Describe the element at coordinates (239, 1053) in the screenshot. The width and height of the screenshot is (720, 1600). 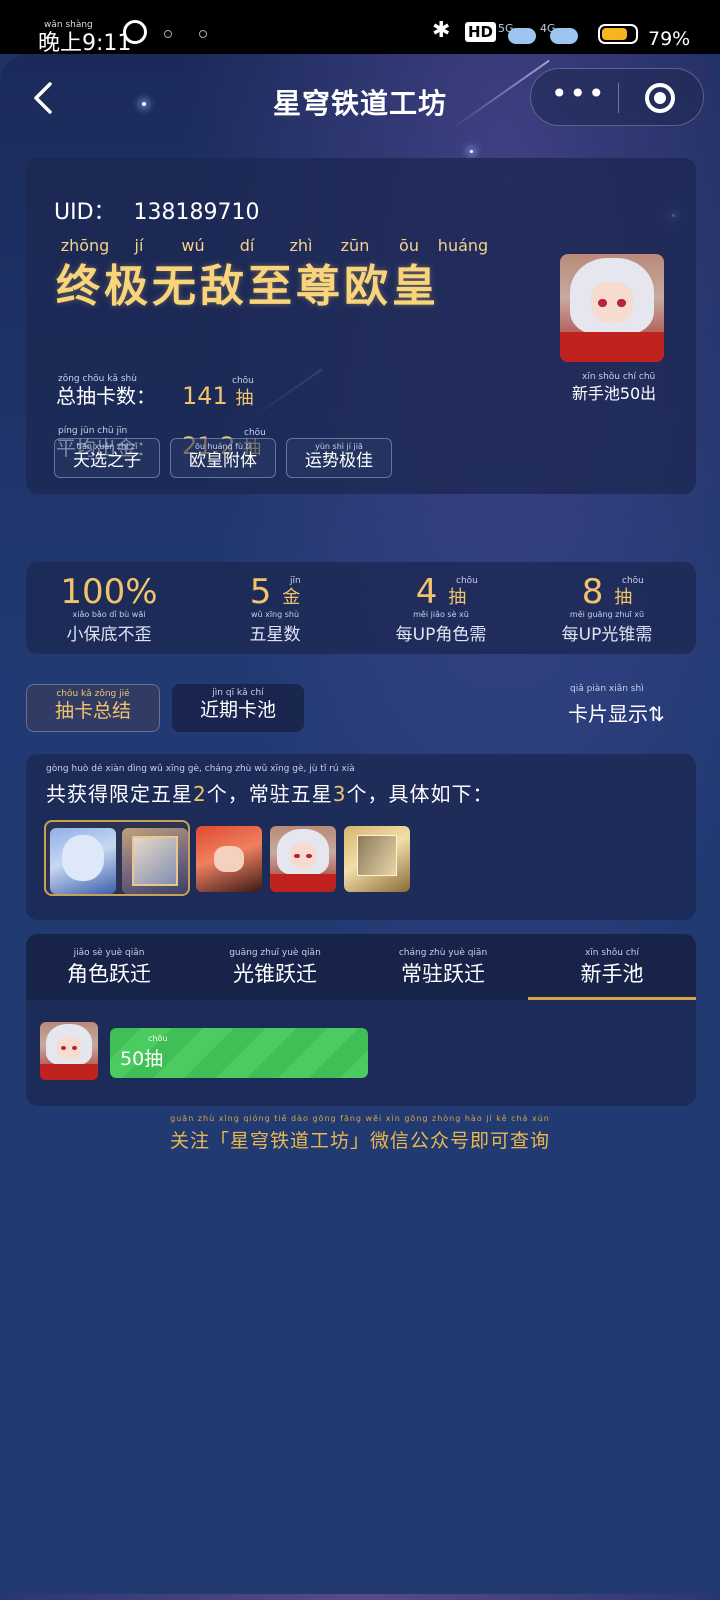
I see `pity-progress-bar: chōu 50抽` at that location.